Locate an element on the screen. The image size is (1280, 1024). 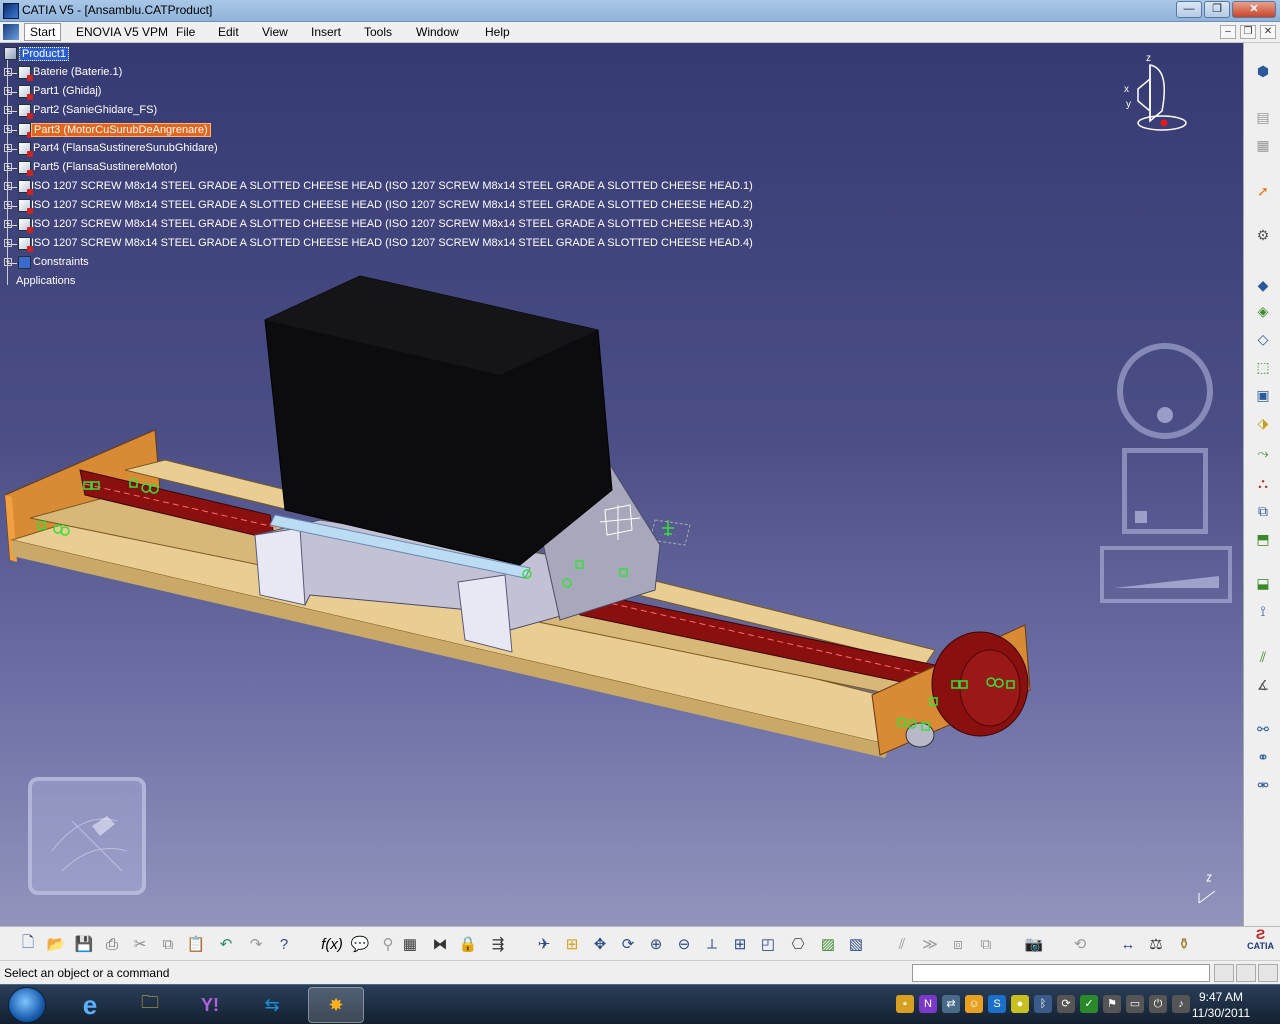
menu-enovia: ENOVIA V5 VPM is located at coordinates (122, 32).